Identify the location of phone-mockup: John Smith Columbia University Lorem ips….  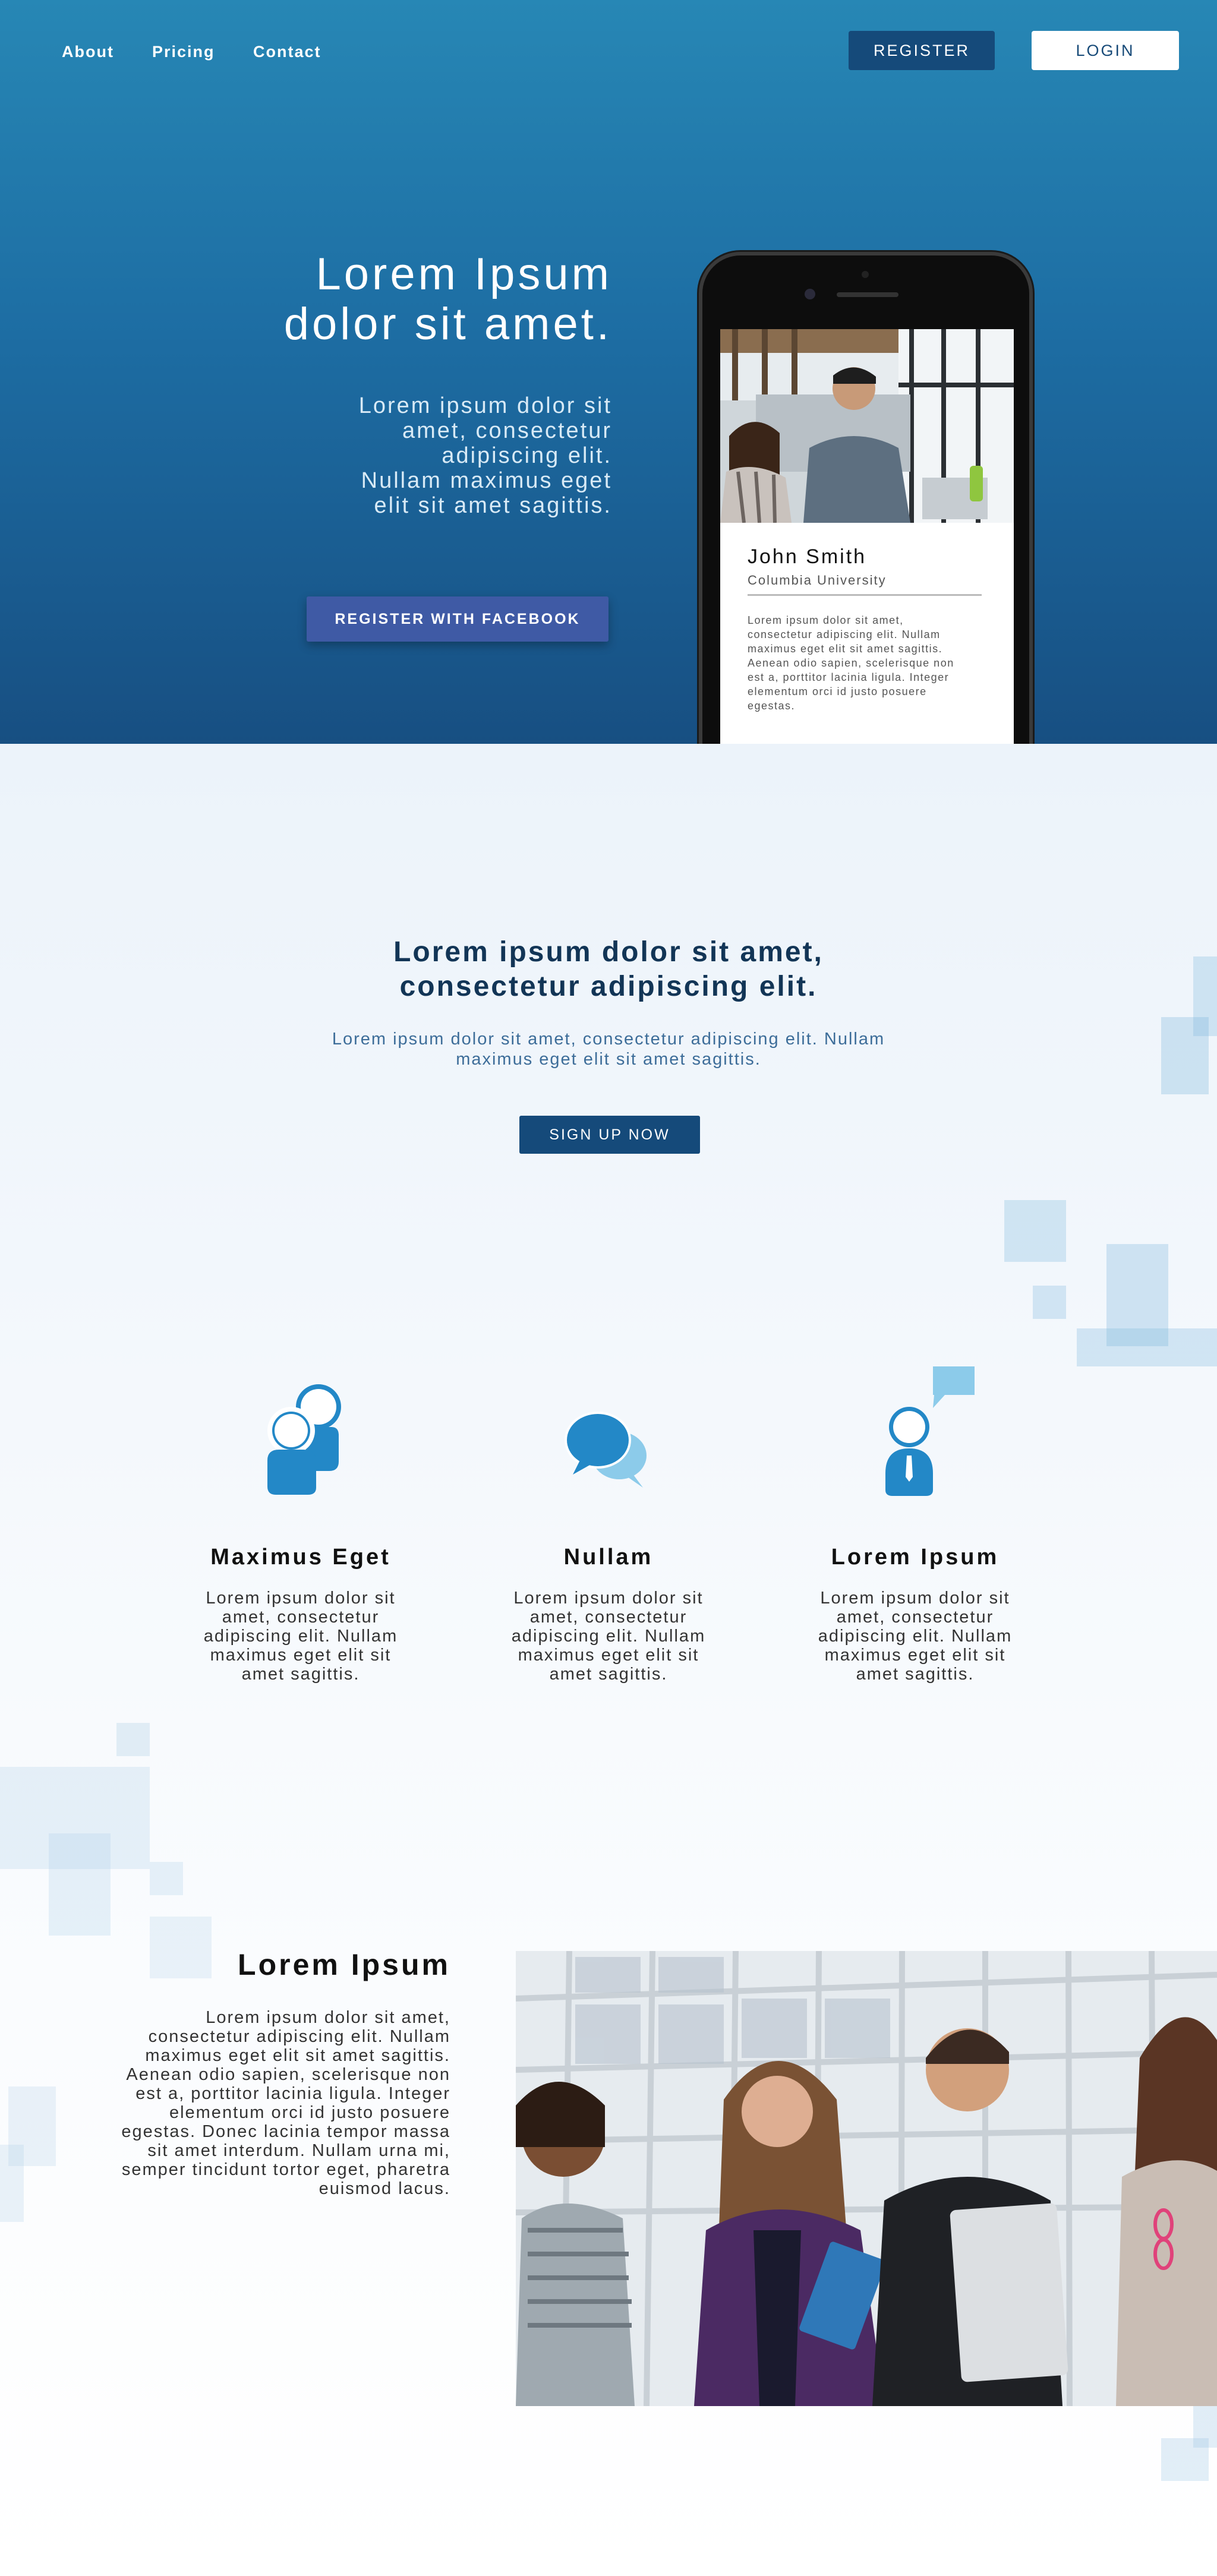
(866, 498).